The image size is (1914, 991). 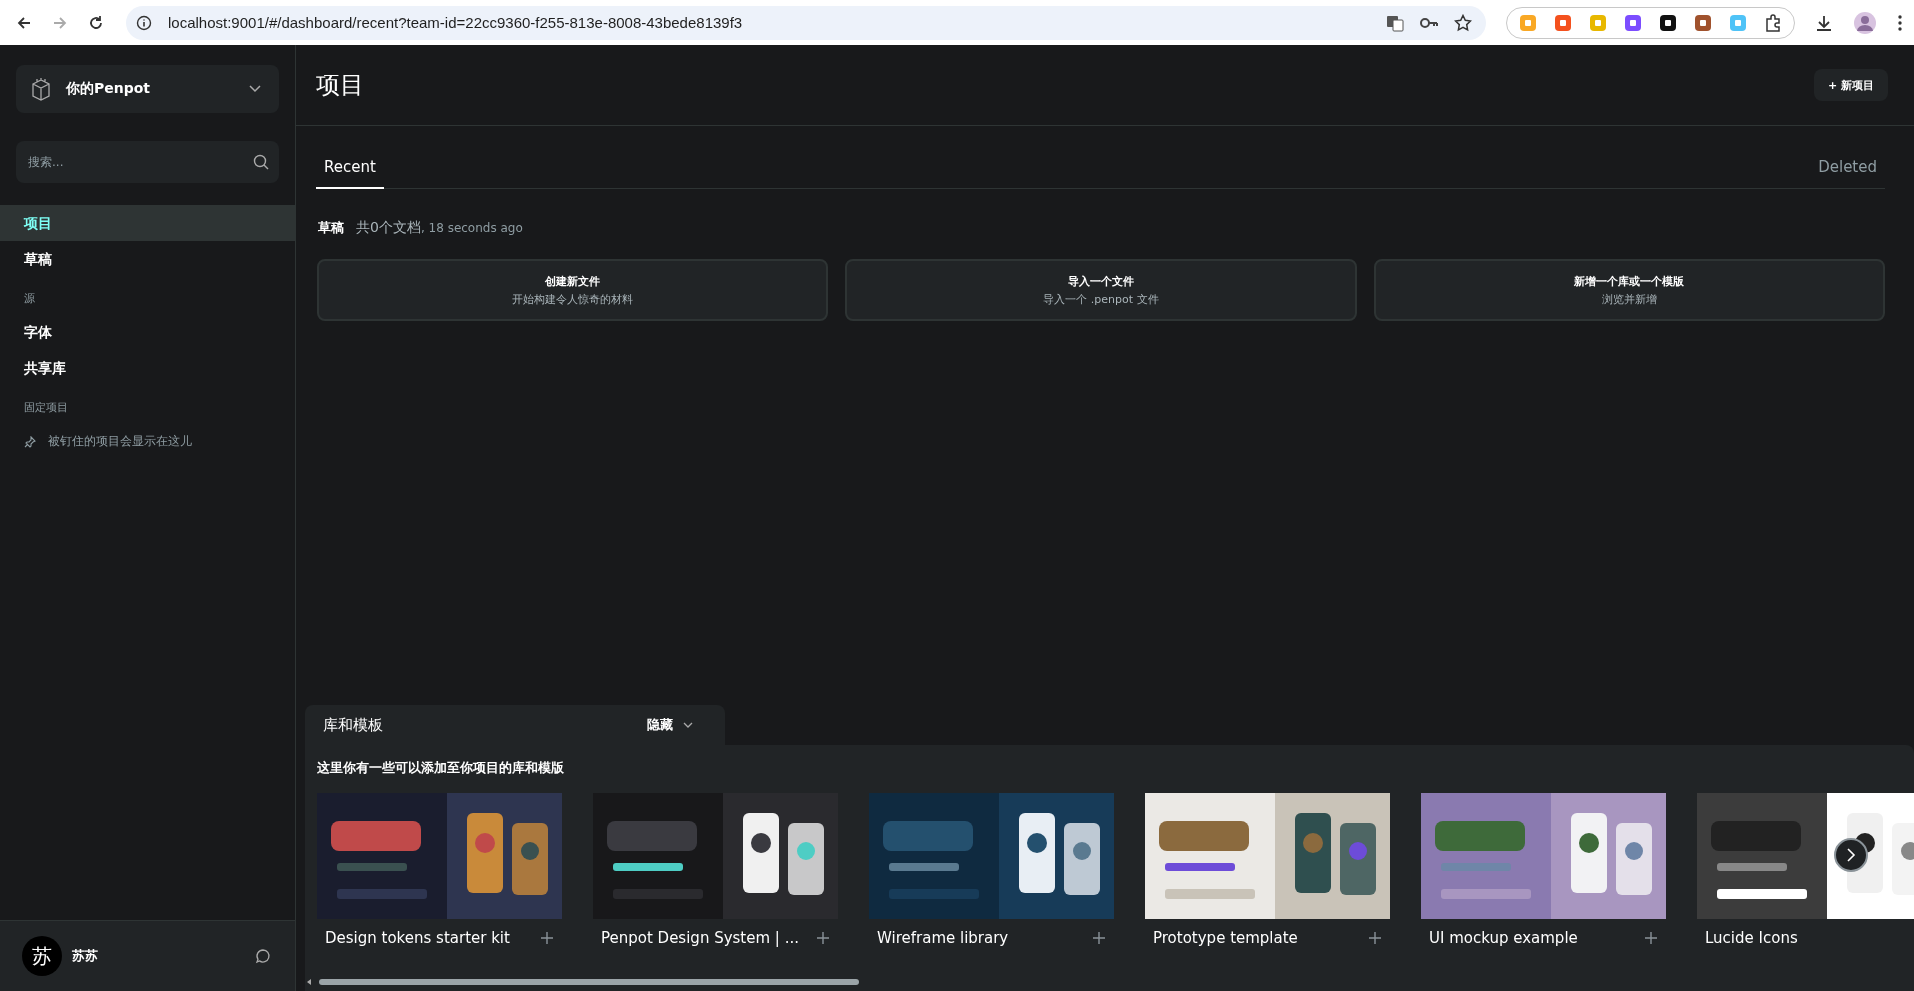 I want to click on action-title: 导入一个文件, so click(x=1101, y=281).